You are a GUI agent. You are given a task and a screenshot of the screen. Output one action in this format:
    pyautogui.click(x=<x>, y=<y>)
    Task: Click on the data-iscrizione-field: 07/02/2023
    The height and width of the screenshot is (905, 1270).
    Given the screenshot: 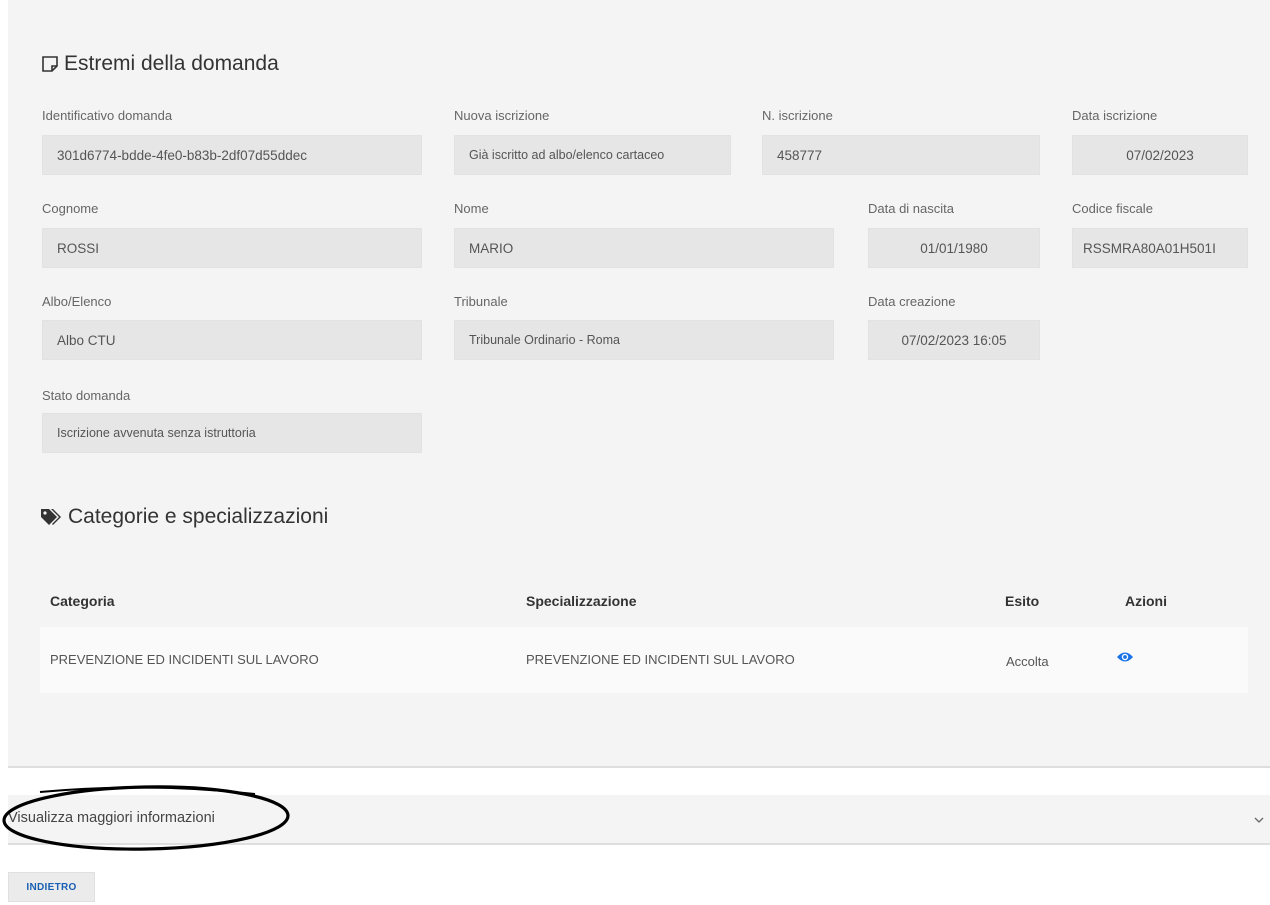 What is the action you would take?
    pyautogui.click(x=1160, y=155)
    